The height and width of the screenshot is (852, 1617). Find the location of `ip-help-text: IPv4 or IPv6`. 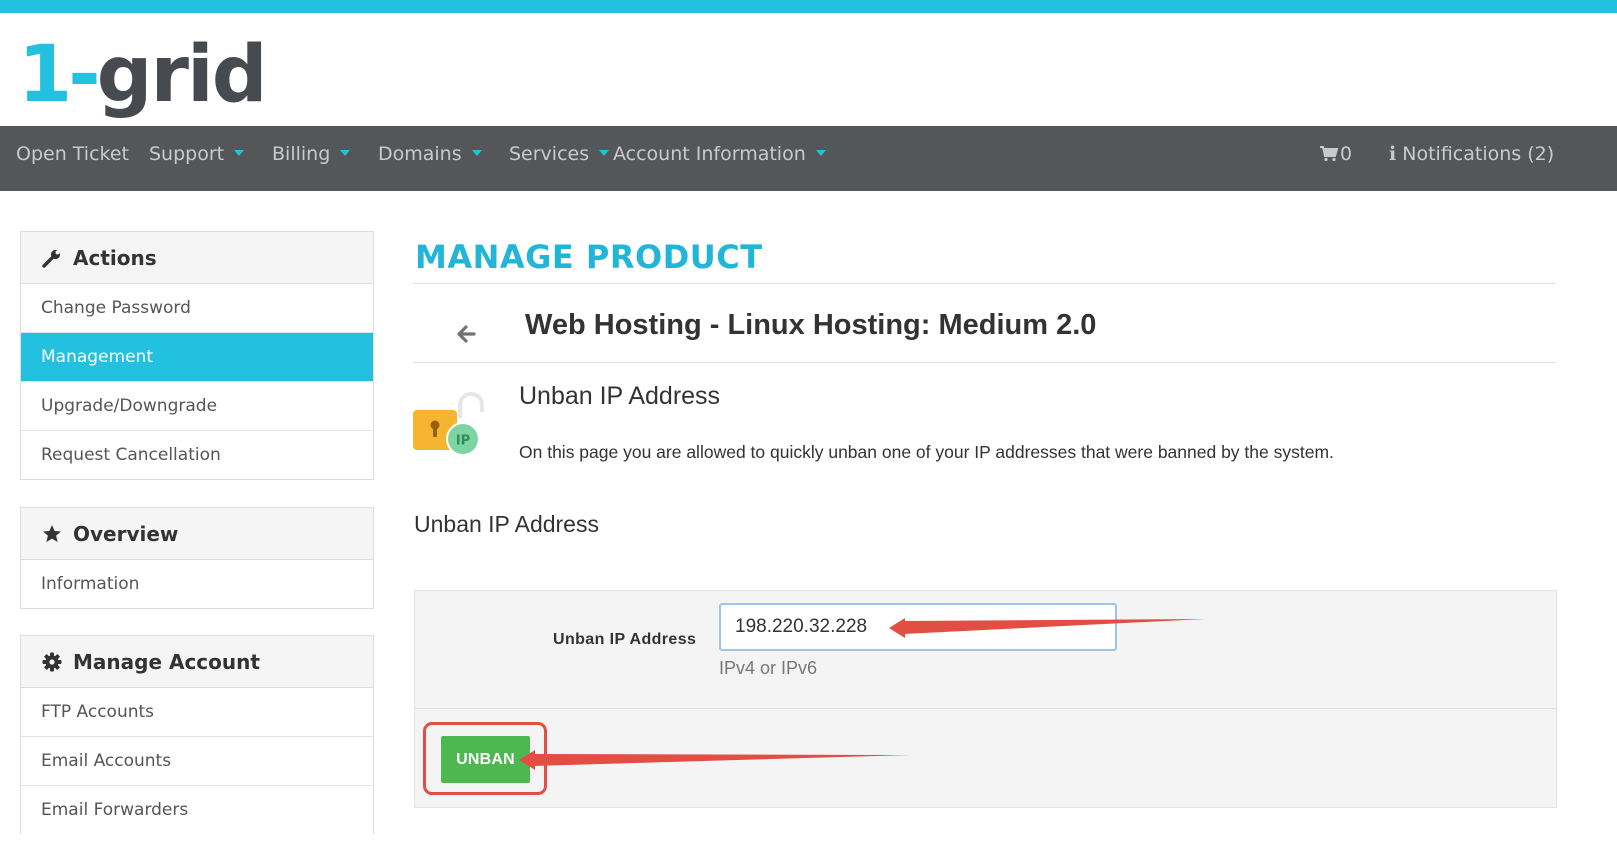

ip-help-text: IPv4 or IPv6 is located at coordinates (768, 668).